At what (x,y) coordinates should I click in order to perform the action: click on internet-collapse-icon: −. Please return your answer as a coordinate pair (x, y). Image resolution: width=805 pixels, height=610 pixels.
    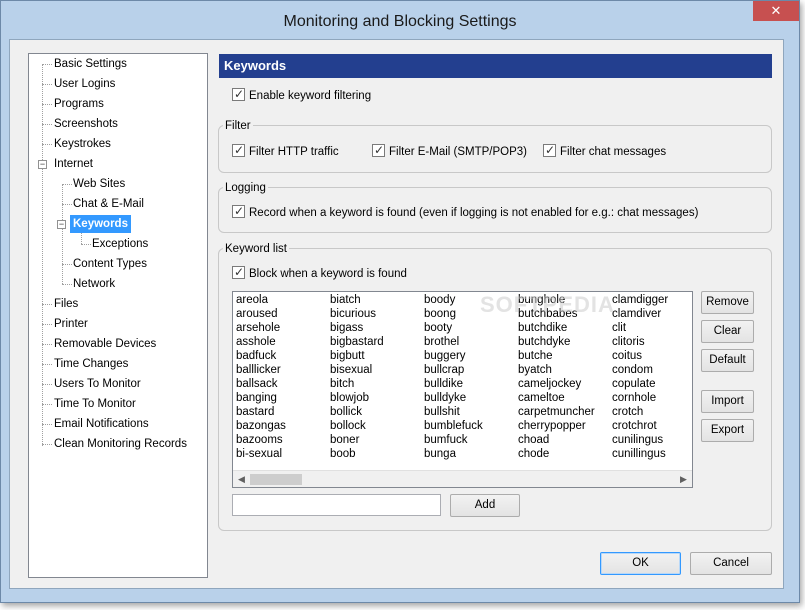
    Looking at the image, I should click on (42, 164).